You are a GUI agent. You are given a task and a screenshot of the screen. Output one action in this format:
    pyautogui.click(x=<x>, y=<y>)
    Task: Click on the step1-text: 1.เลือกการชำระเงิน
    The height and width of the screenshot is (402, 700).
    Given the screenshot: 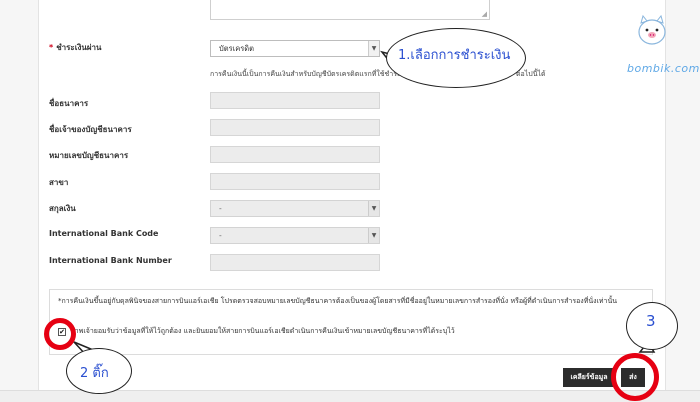 What is the action you would take?
    pyautogui.click(x=454, y=55)
    